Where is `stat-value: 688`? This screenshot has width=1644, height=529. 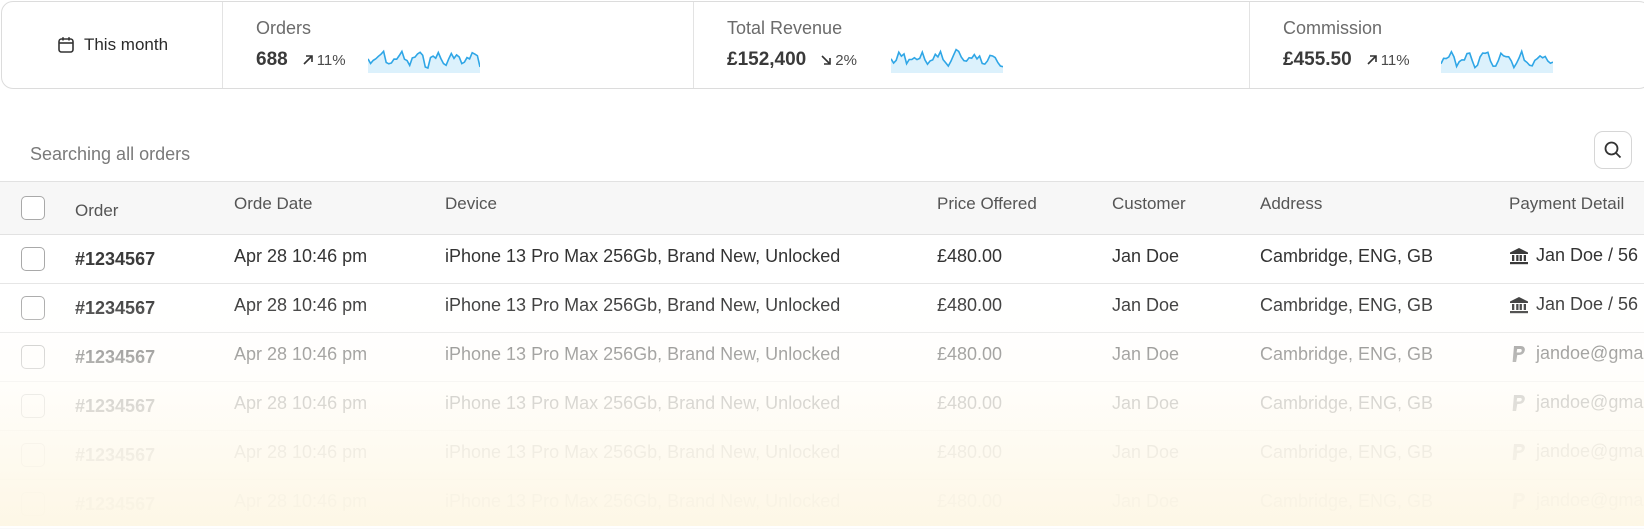
stat-value: 688 is located at coordinates (272, 59).